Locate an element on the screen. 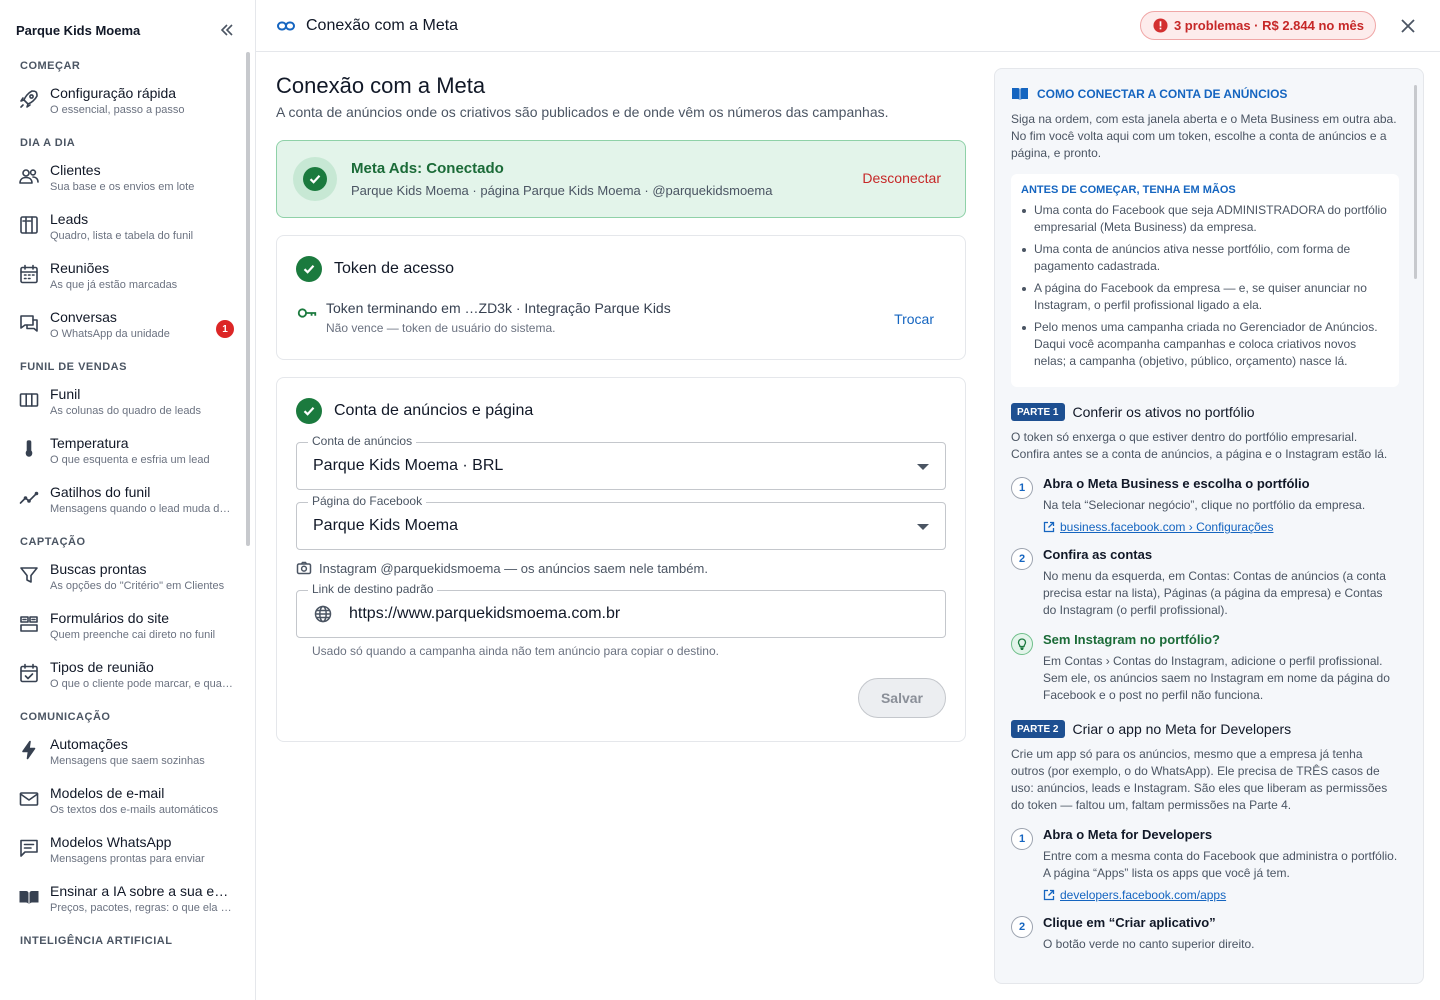 The width and height of the screenshot is (1440, 1000). topbar-title: Conexão com a Meta is located at coordinates (382, 25).